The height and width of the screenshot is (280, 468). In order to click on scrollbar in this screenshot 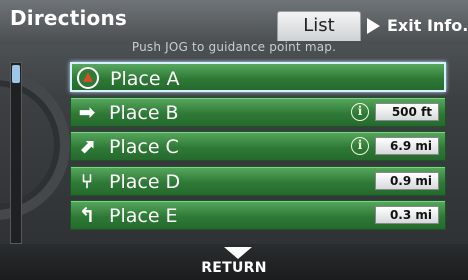, I will do `click(16, 153)`.